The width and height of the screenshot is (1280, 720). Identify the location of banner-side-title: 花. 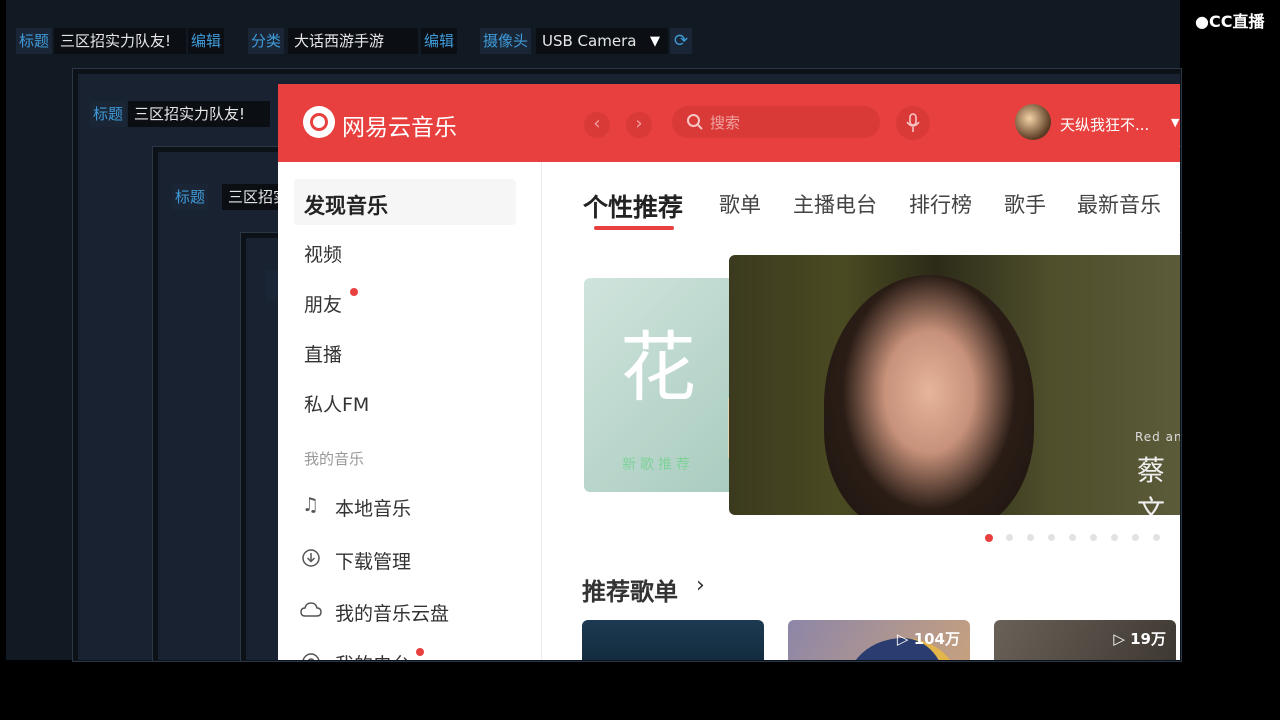
(658, 367).